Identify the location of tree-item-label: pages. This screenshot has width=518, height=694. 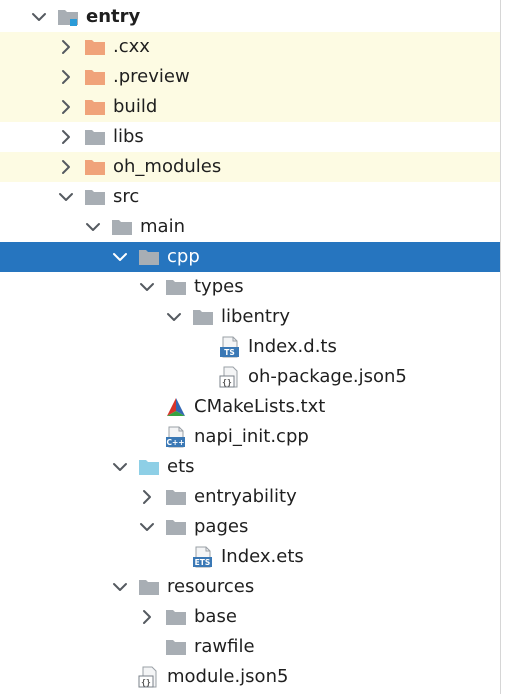
(221, 526).